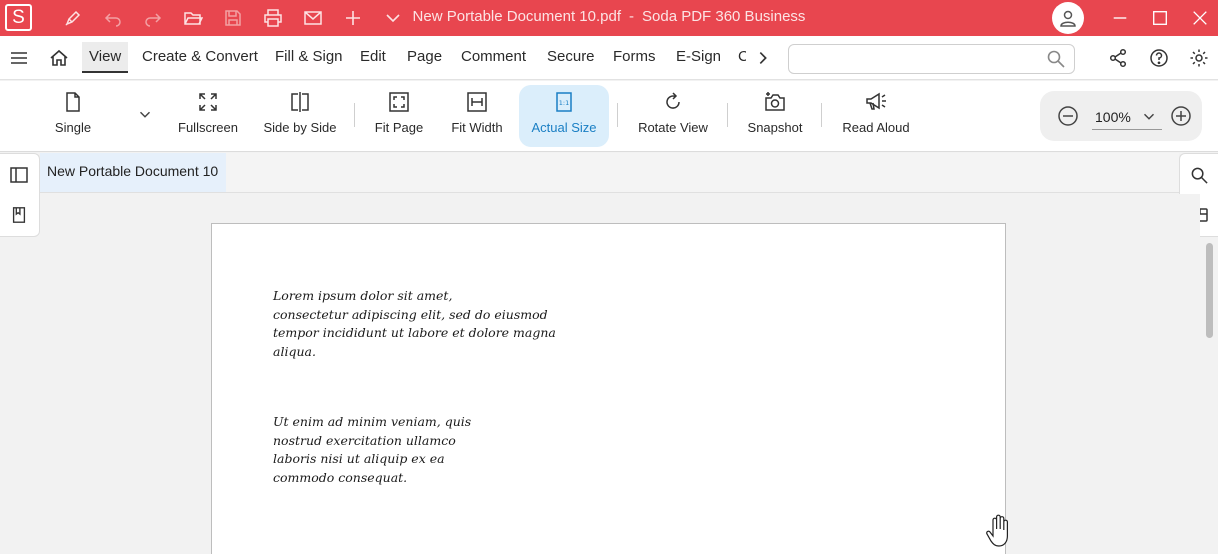 The width and height of the screenshot is (1218, 554). I want to click on fullscreen-icon, so click(208, 102).